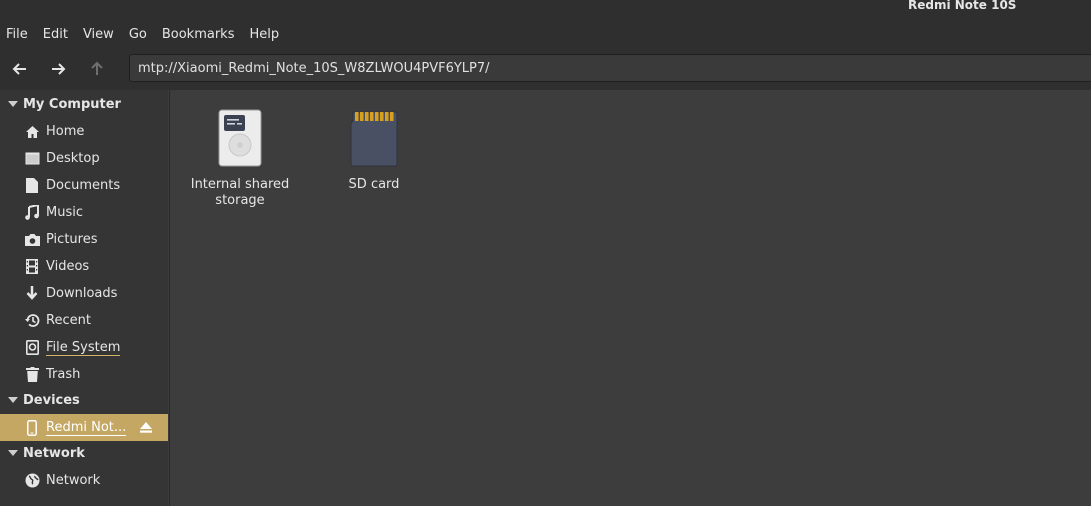 Image resolution: width=1091 pixels, height=506 pixels. I want to click on sidebar-item-music: Music, so click(84, 212).